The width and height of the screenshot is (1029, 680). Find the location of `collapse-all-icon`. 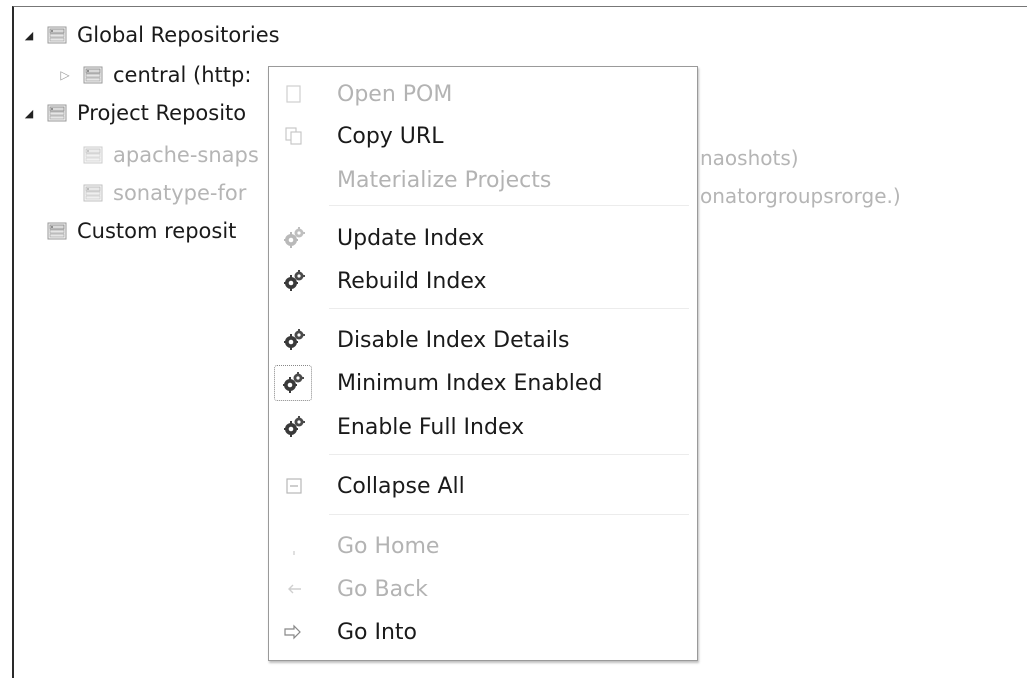

collapse-all-icon is located at coordinates (294, 486).